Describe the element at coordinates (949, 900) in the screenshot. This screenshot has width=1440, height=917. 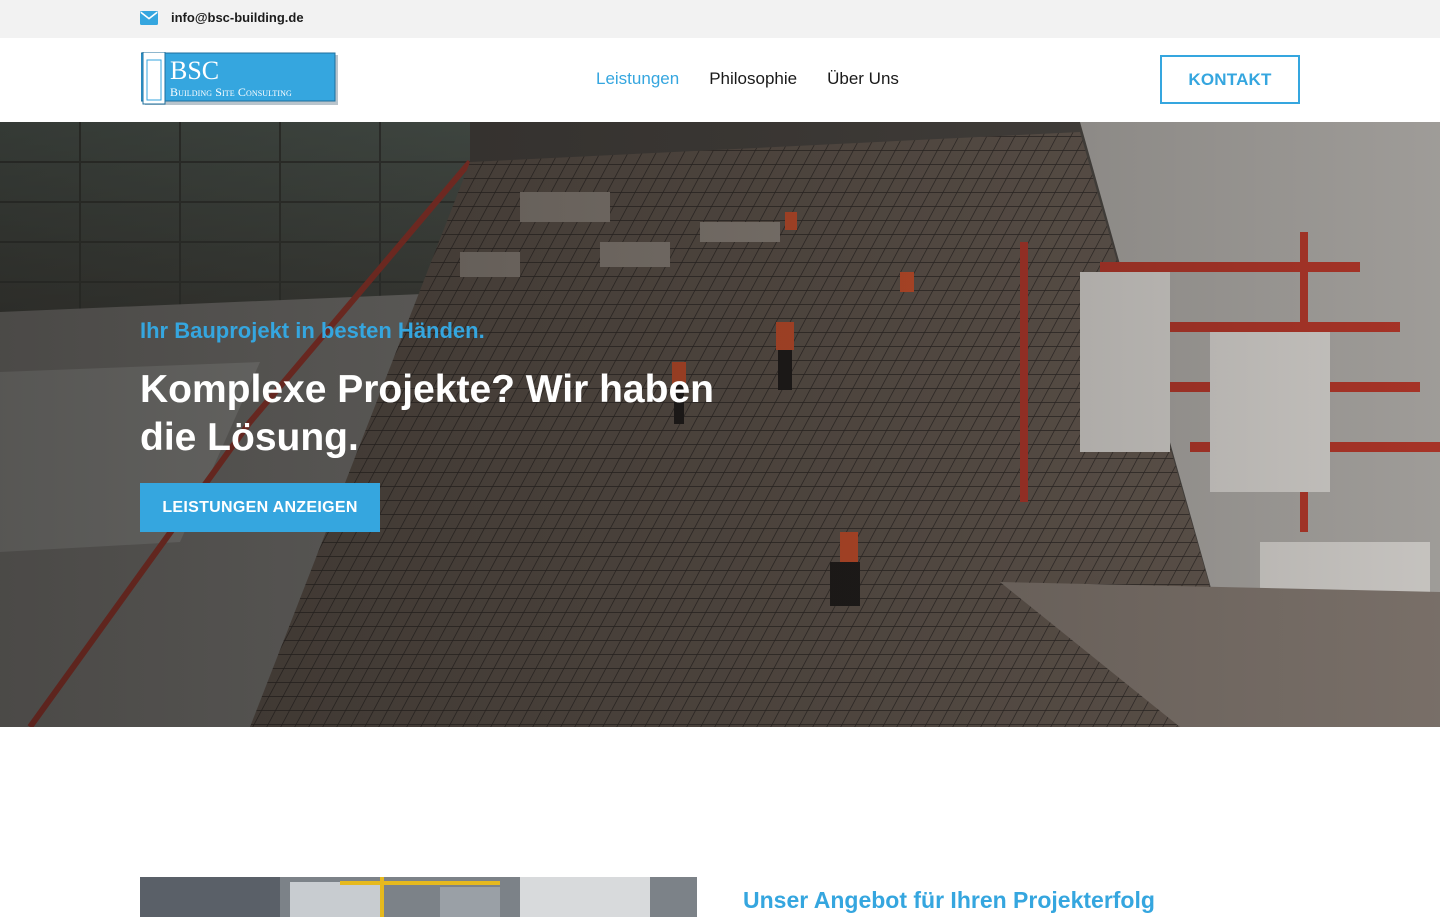
I see `offer-section-heading: Unser Angebot für Ihren Projekterfolg` at that location.